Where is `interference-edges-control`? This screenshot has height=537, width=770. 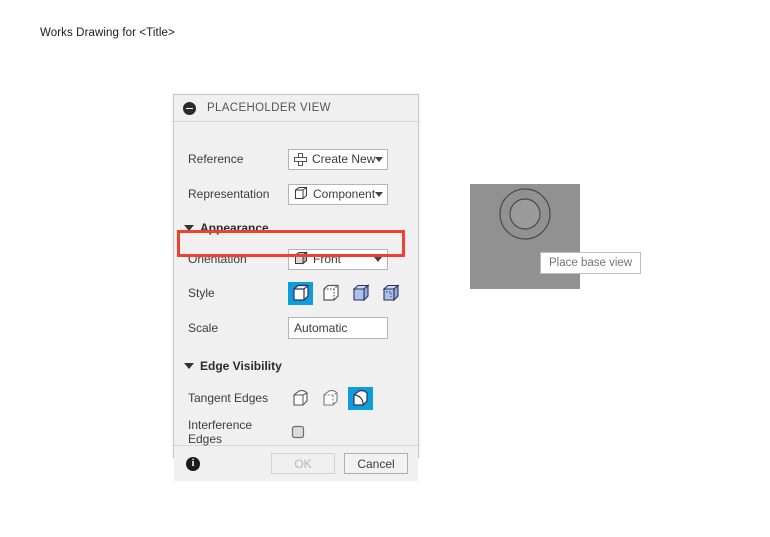 interference-edges-control is located at coordinates (353, 432).